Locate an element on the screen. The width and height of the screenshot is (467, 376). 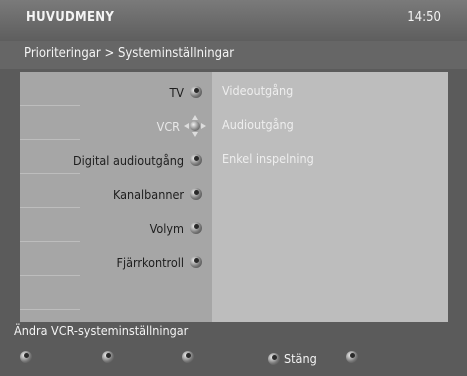
footer-buttons: Stäng is located at coordinates (233, 359).